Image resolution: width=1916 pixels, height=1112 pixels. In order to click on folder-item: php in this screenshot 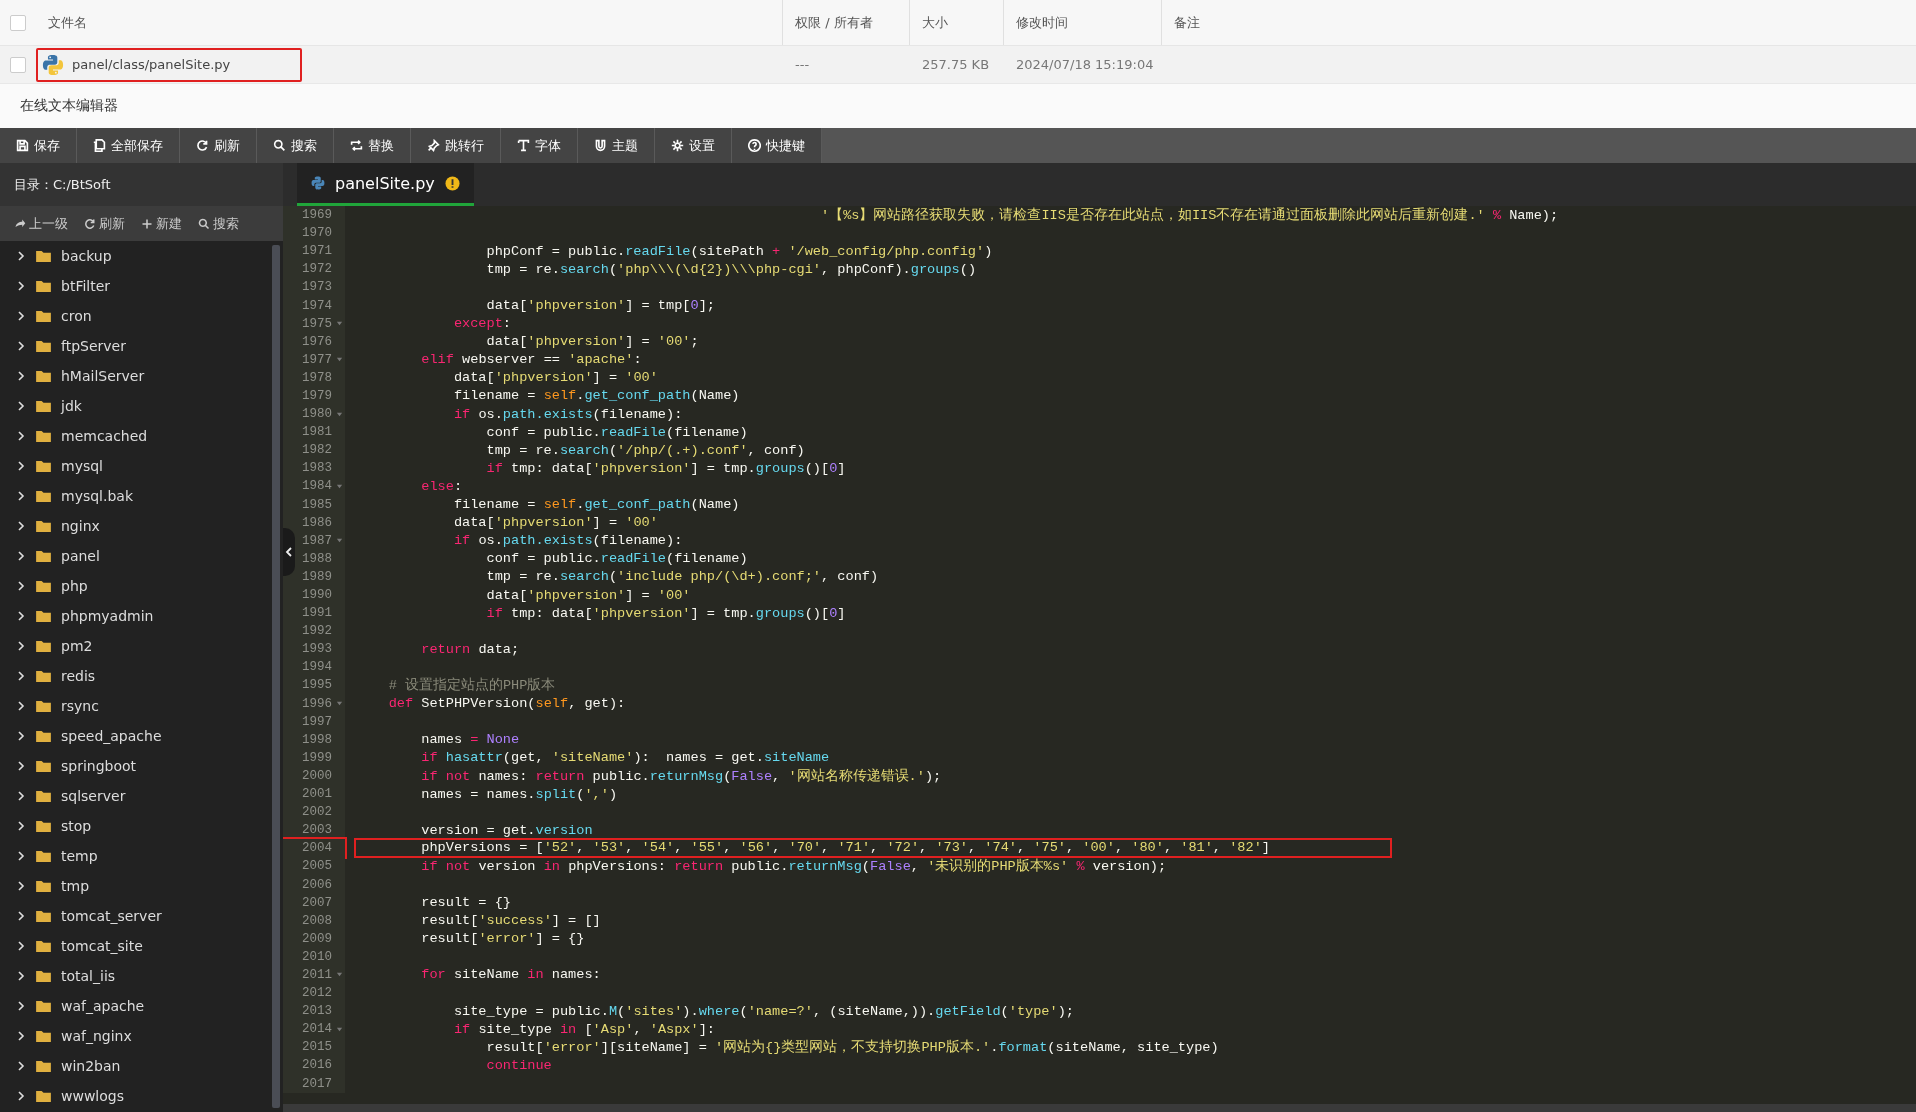, I will do `click(134, 586)`.